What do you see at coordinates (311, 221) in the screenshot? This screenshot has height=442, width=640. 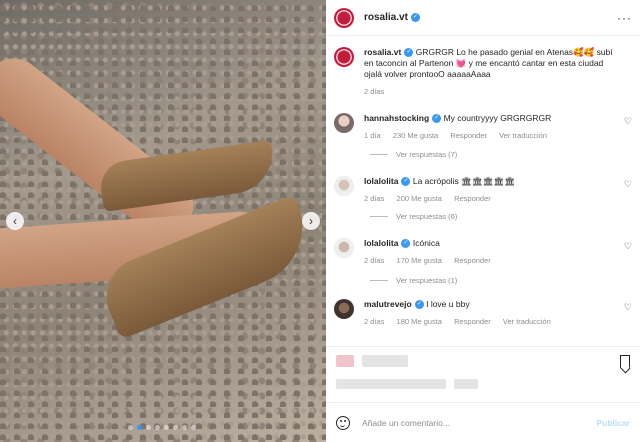 I see `carousel-next-button: ›` at bounding box center [311, 221].